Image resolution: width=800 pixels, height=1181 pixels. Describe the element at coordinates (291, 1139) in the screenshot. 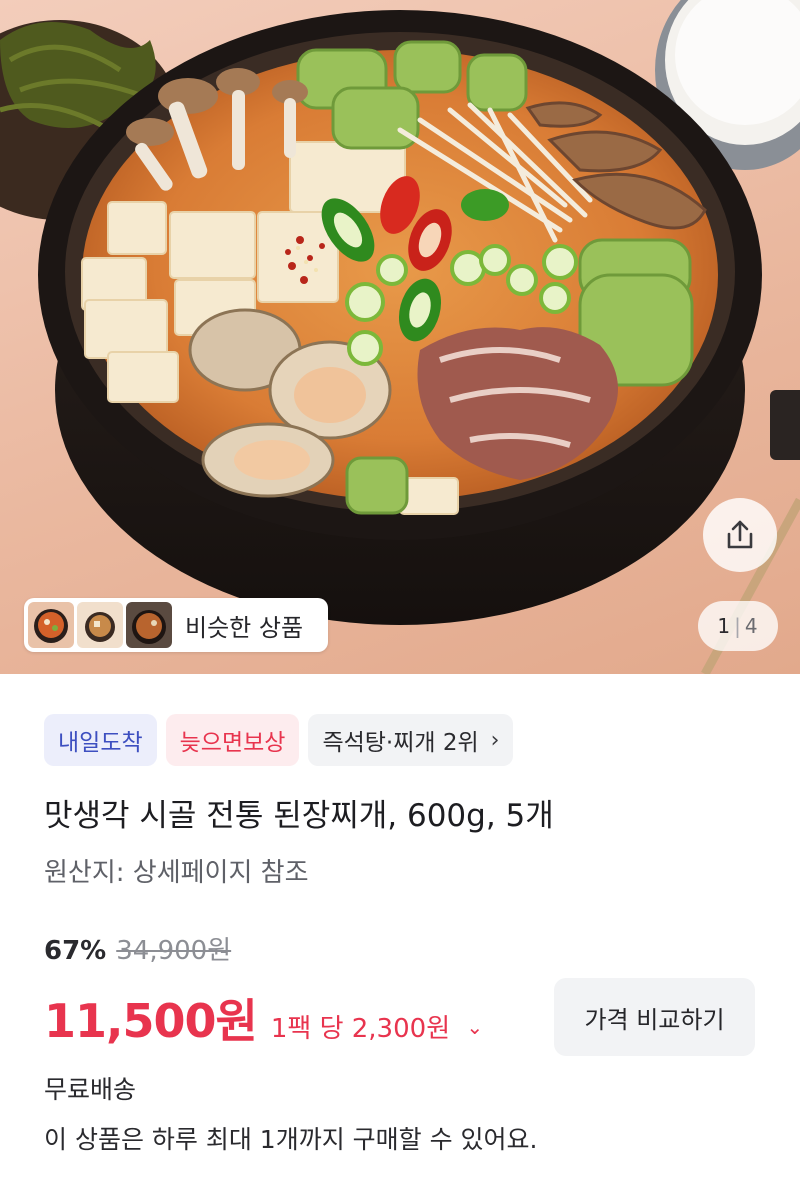

I see `purchase-limit-notice: 이 상품은 하루 최대 1개까지 구매할 수 있어요.` at that location.